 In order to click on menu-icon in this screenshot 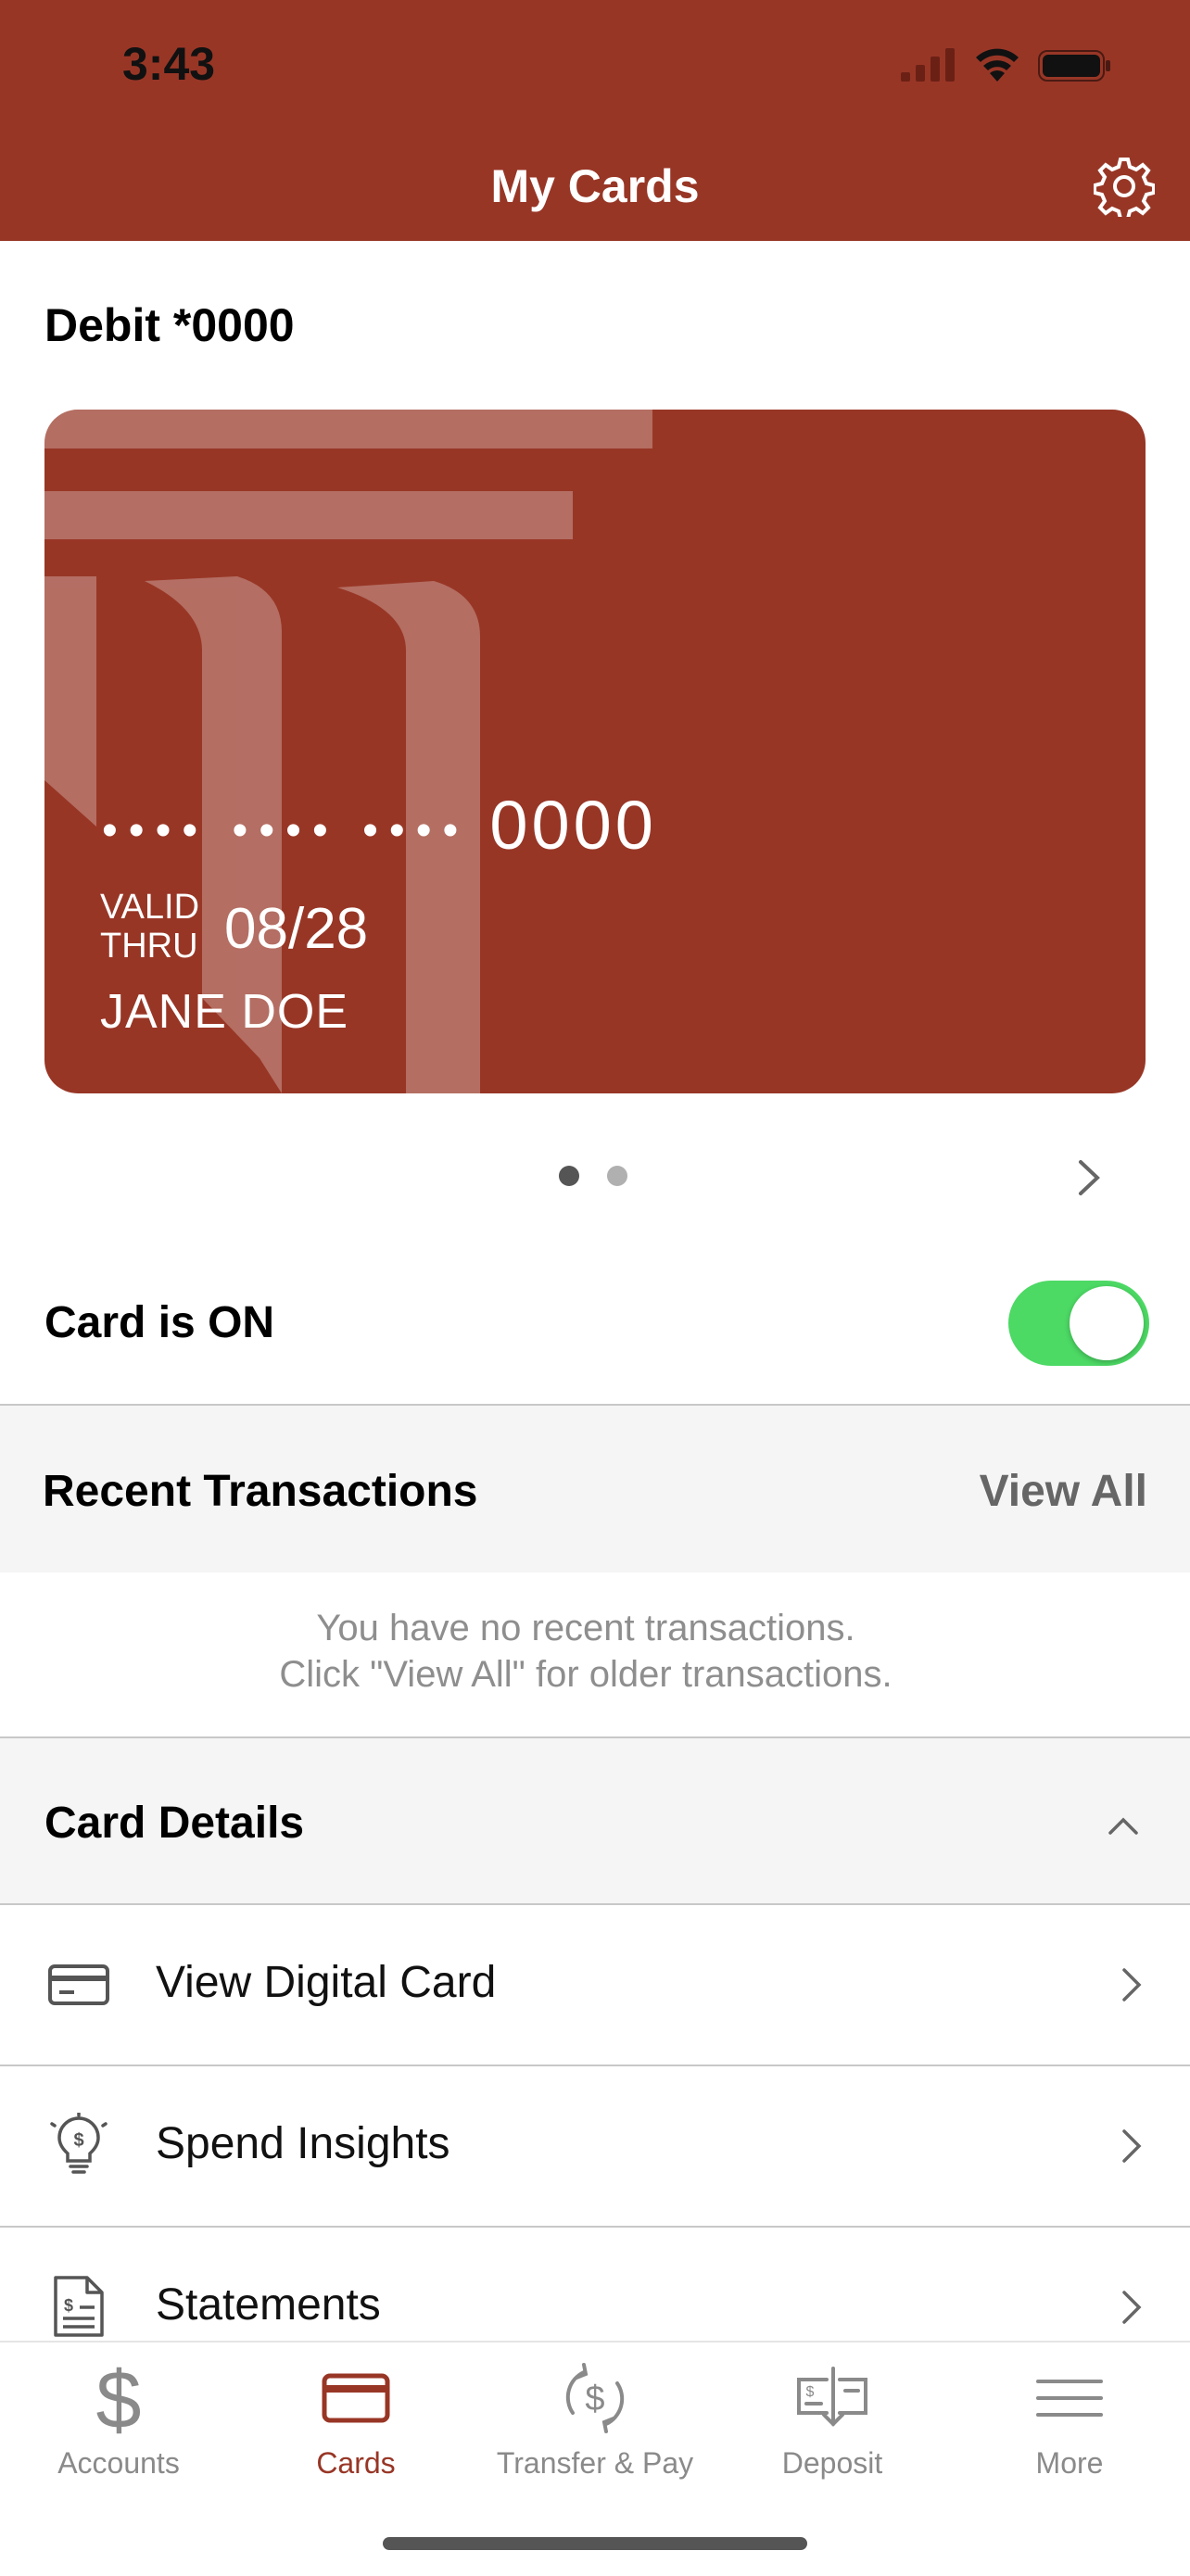, I will do `click(1069, 2398)`.